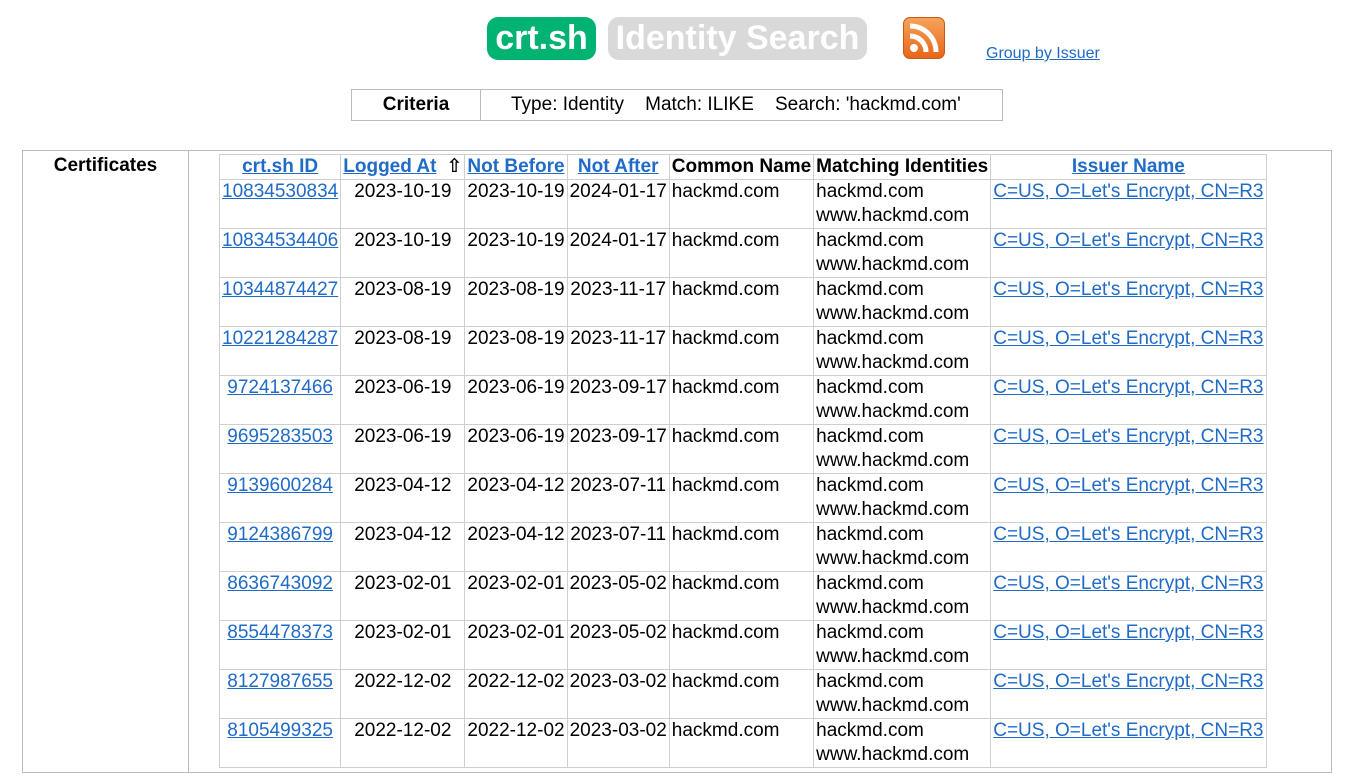 The height and width of the screenshot is (781, 1360). I want to click on cert-id-link: 9139600284, so click(280, 485).